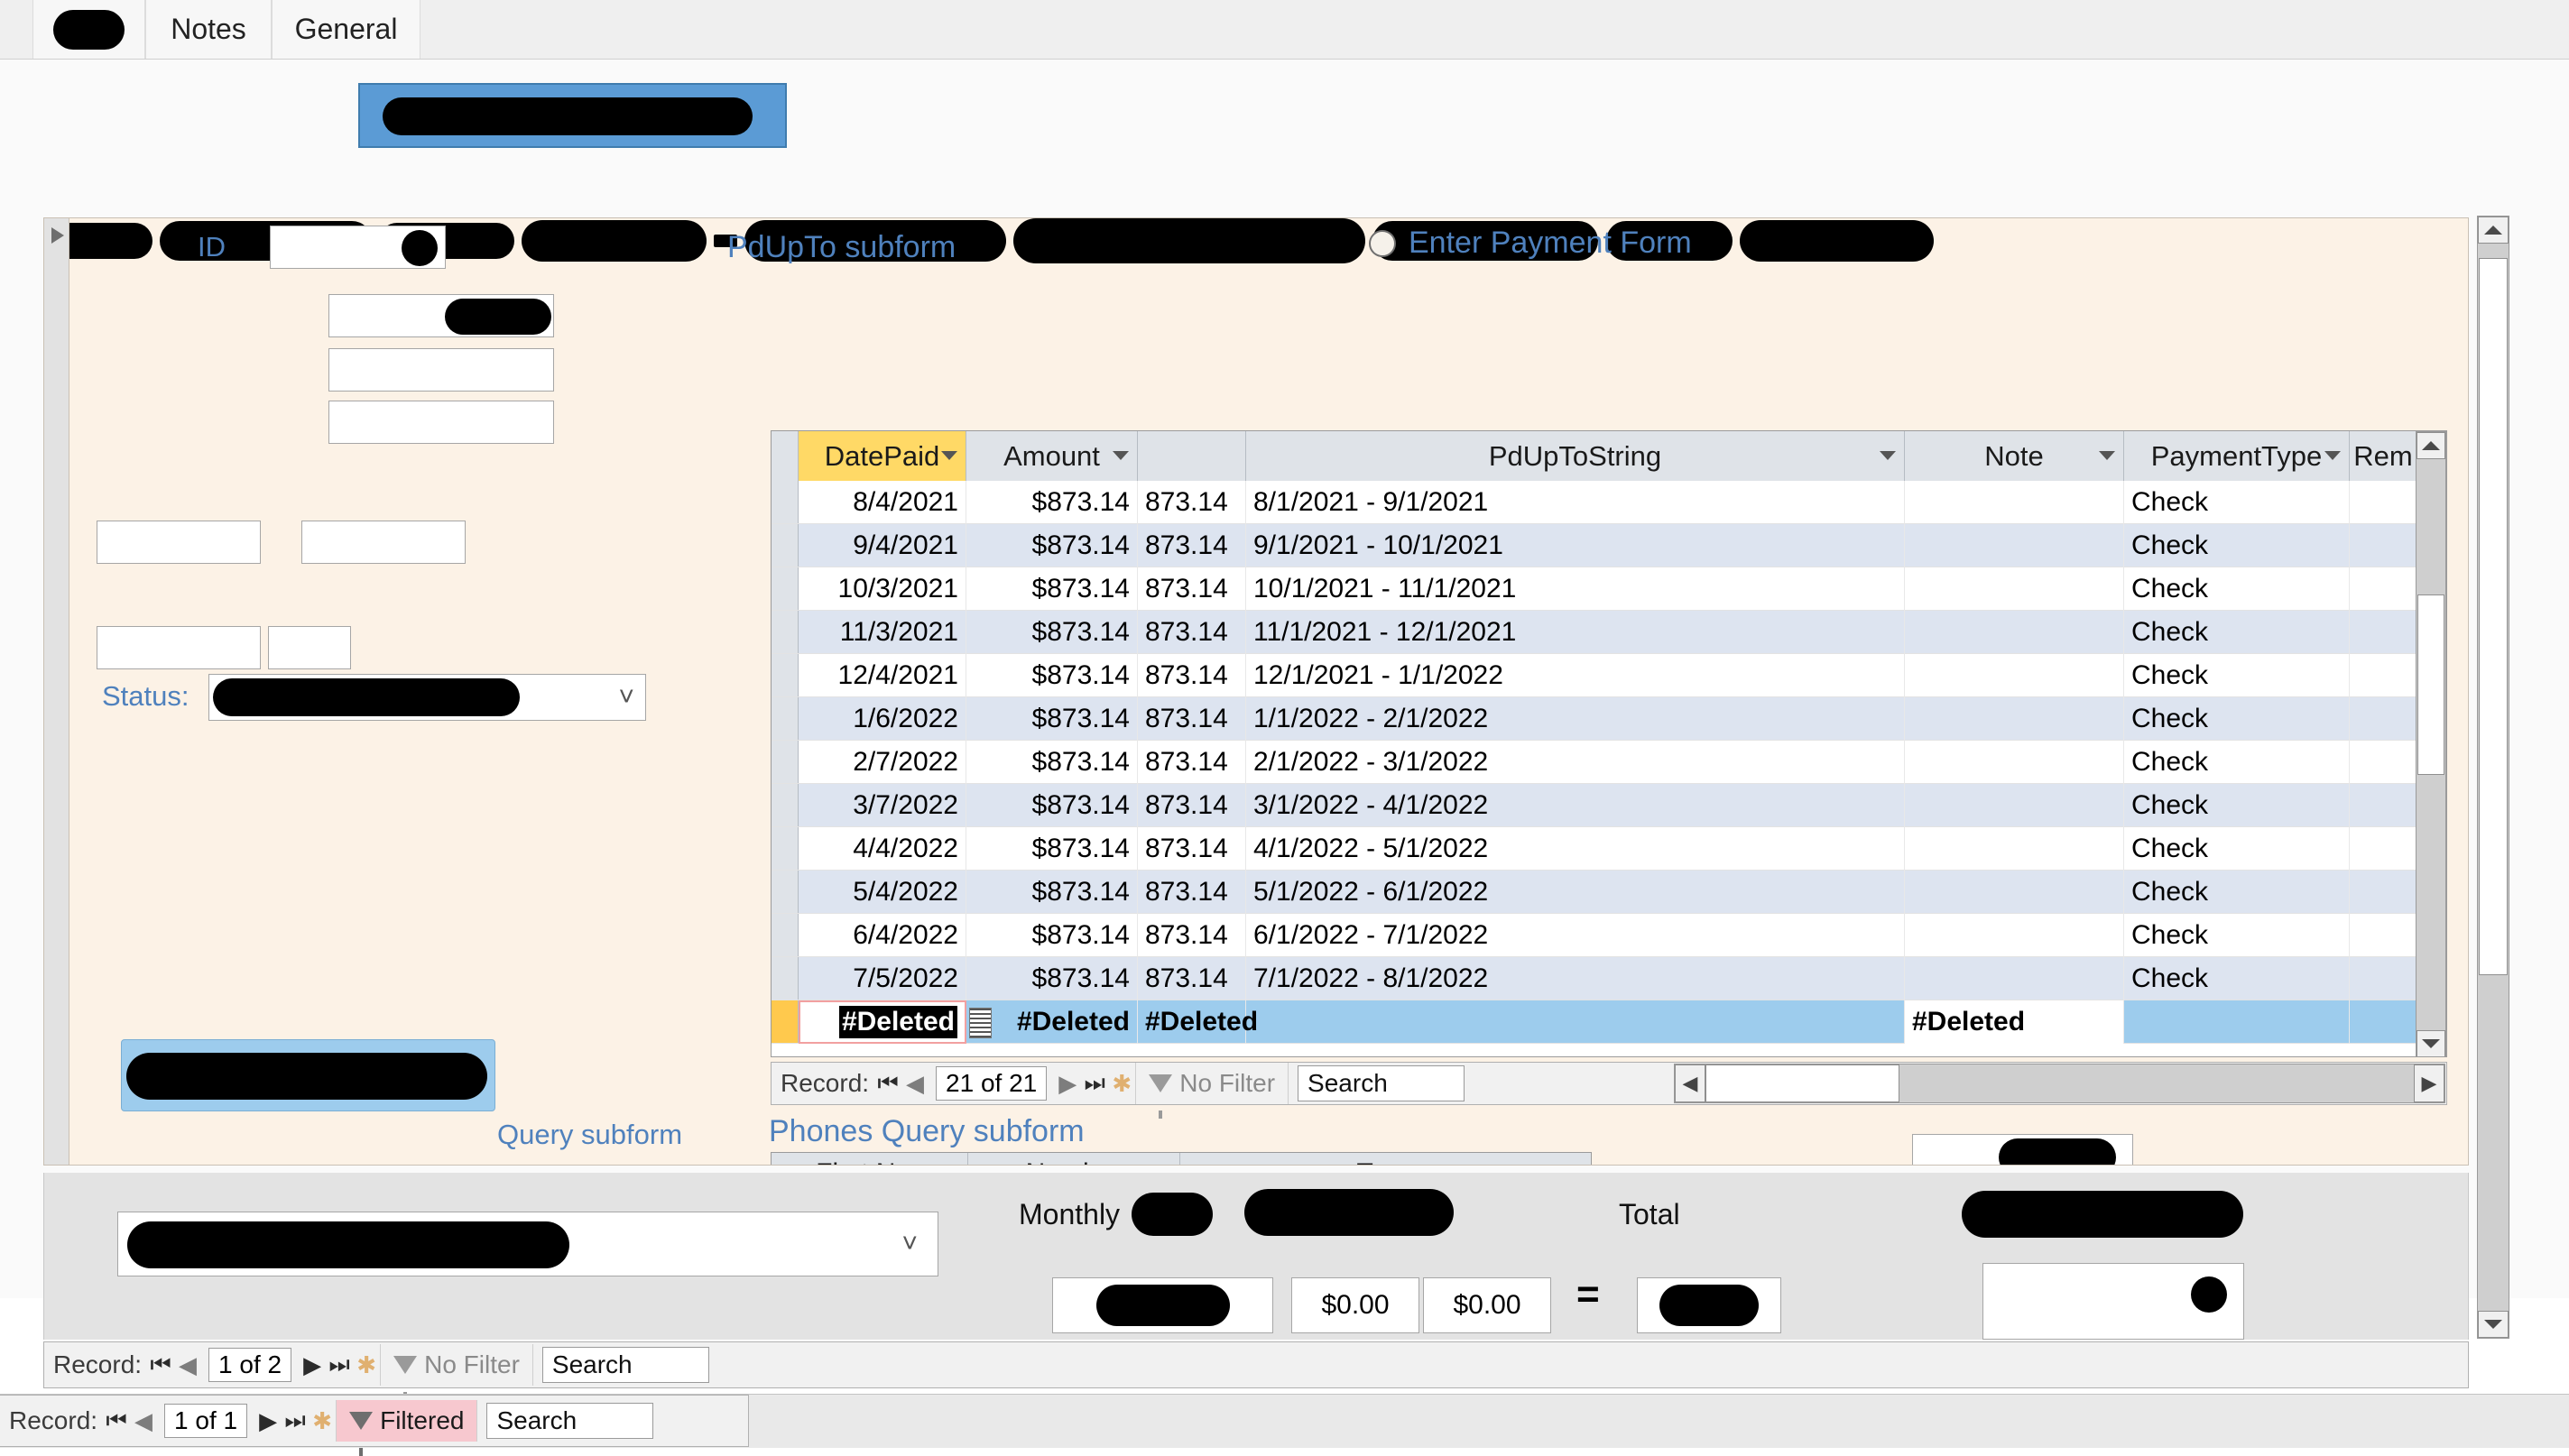  I want to click on cell-datepaid: 4/4/2022, so click(882, 849).